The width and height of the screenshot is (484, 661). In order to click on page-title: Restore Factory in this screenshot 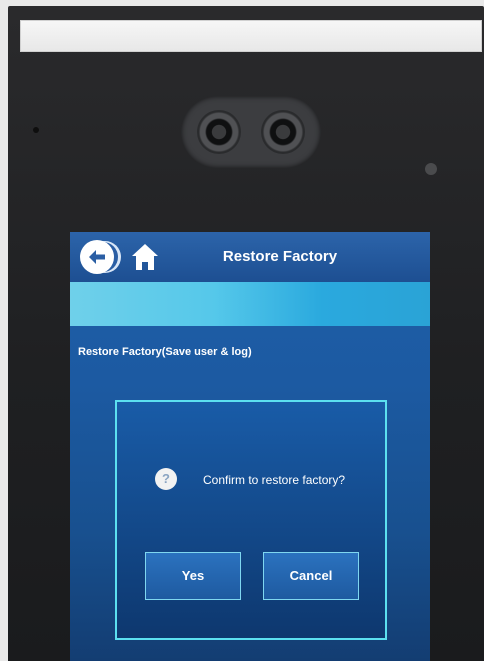, I will do `click(280, 256)`.